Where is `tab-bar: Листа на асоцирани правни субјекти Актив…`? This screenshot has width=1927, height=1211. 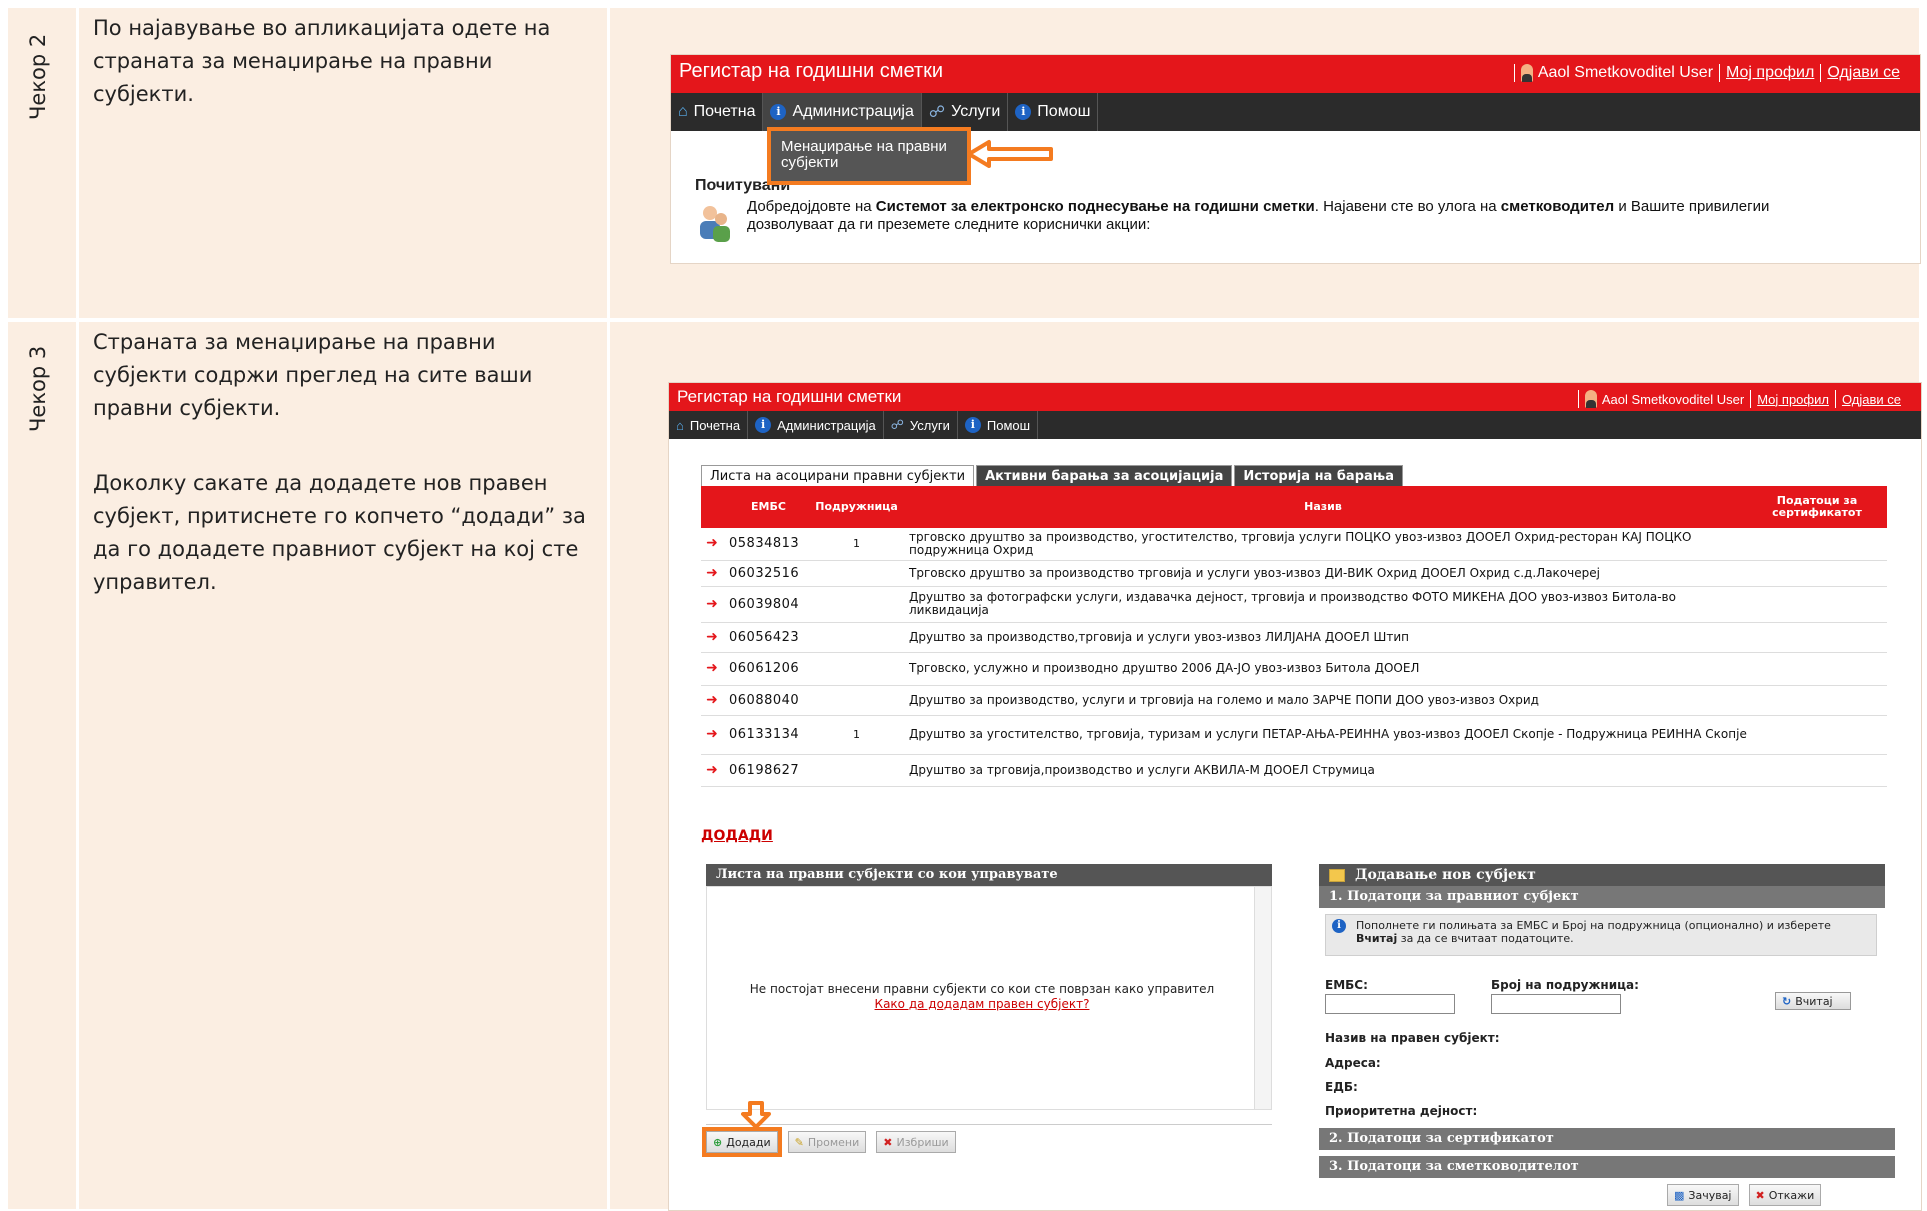
tab-bar: Листа на асоцирани правни субјекти Актив… is located at coordinates (1053, 476).